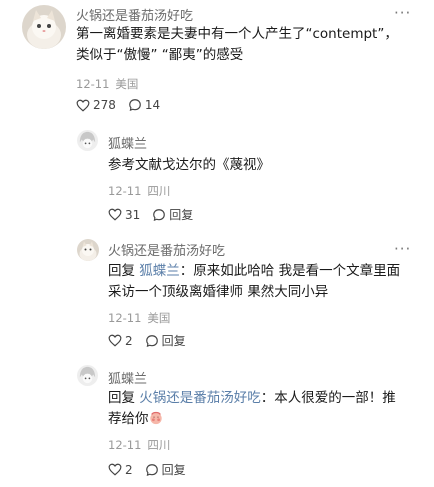 The image size is (434, 487). What do you see at coordinates (159, 318) in the screenshot?
I see `reply-location: 美国` at bounding box center [159, 318].